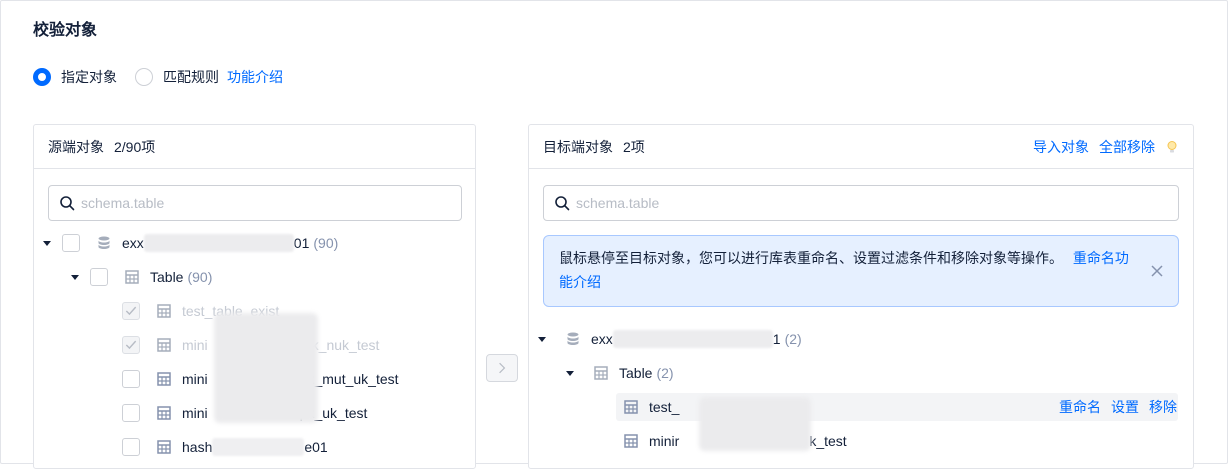 The image size is (1228, 469). I want to click on chevron-right-icon, so click(502, 368).